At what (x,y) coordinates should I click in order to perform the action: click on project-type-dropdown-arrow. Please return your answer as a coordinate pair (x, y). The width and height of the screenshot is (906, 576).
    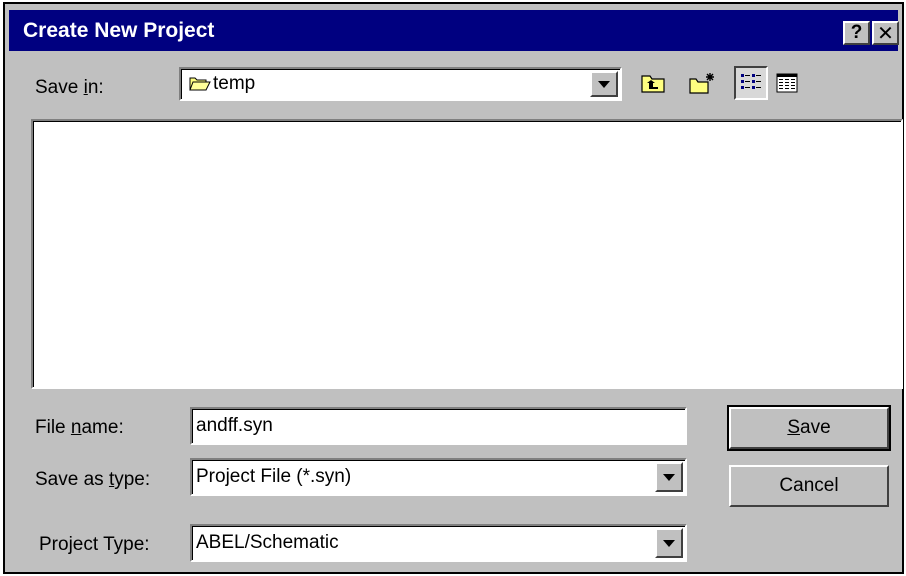
    Looking at the image, I should click on (669, 543).